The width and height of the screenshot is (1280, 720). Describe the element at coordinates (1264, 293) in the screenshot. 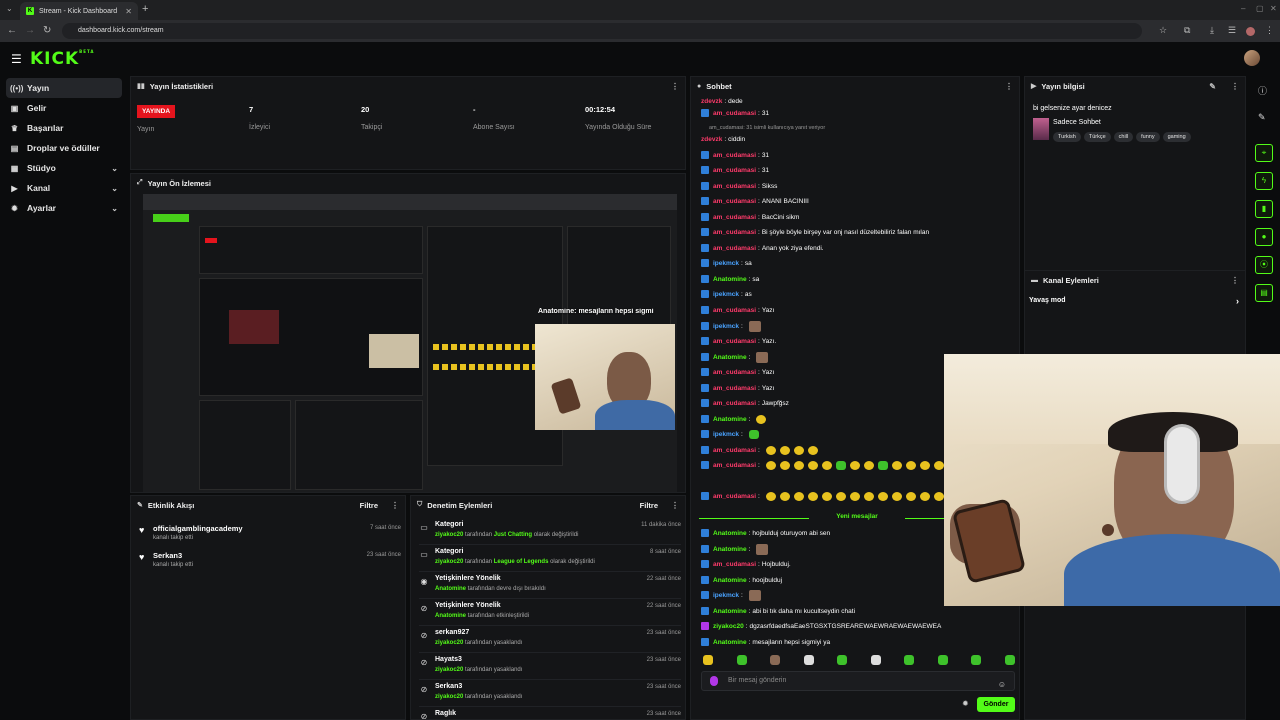

I see `layout-icon: ▤` at that location.